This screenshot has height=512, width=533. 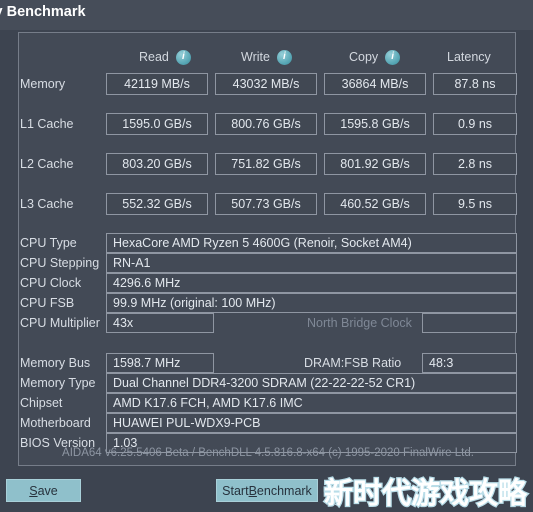 I want to click on l2-read-value: 803.20 GB/s, so click(x=157, y=164).